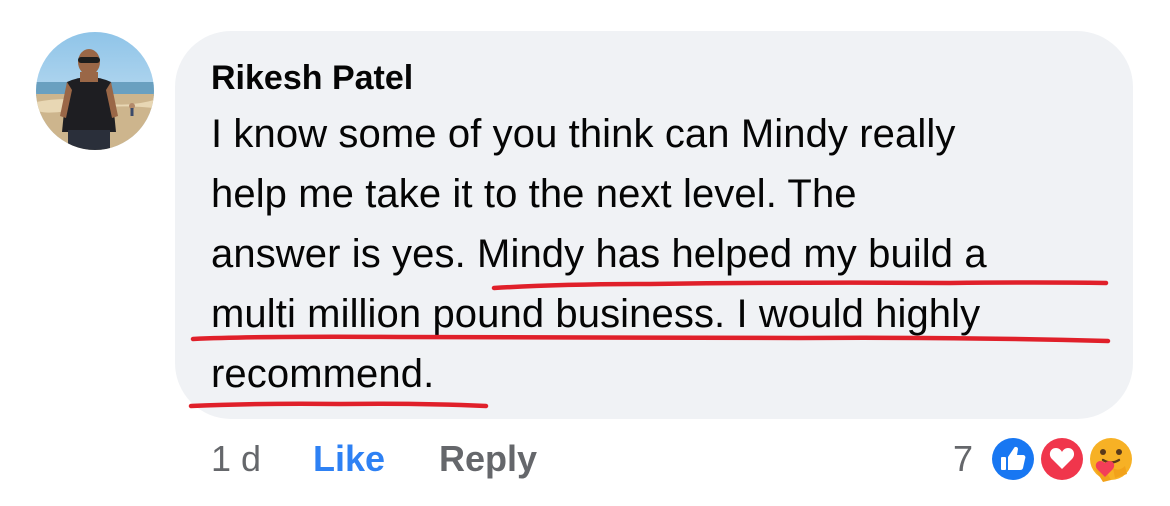 The width and height of the screenshot is (1170, 506). I want to click on comment-actions: 1 d Like Reply 7, so click(585, 460).